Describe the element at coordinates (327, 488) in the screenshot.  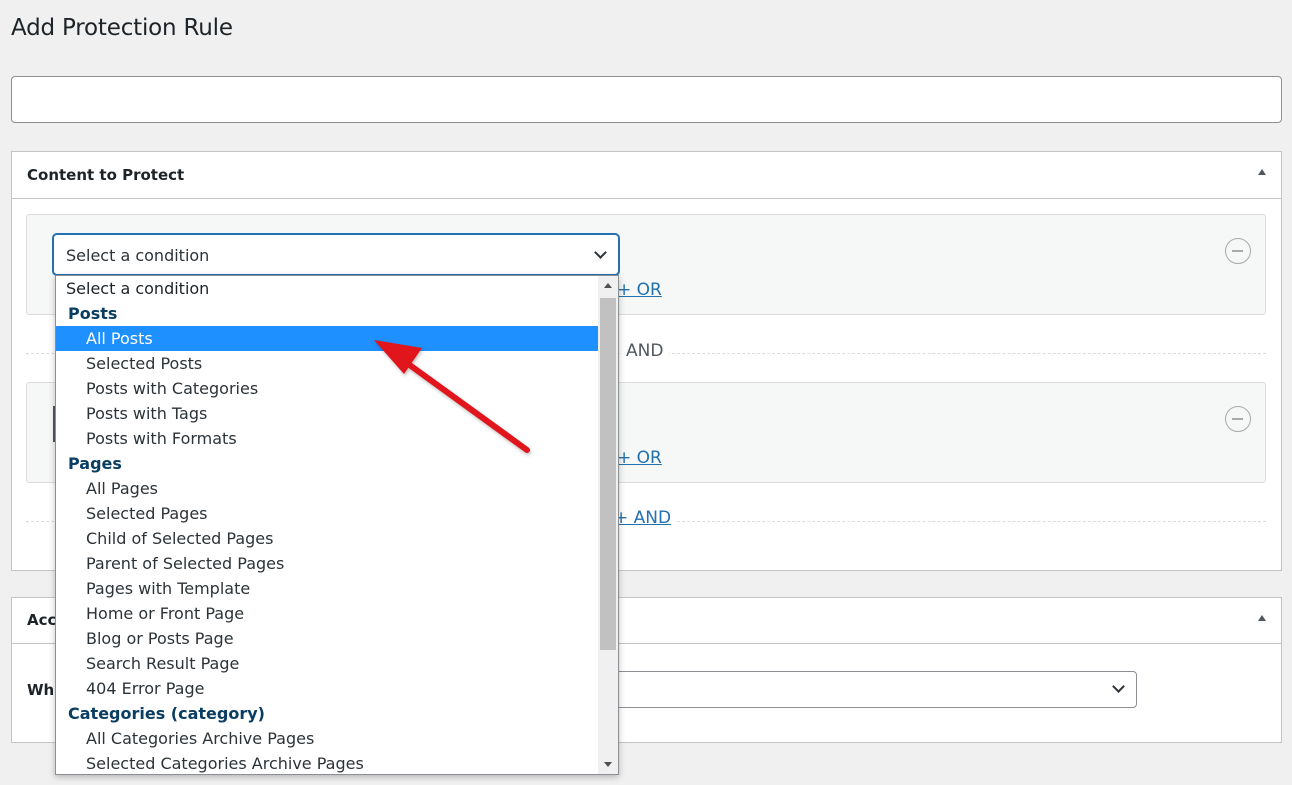
I see `dropdown-option: All Pages` at that location.